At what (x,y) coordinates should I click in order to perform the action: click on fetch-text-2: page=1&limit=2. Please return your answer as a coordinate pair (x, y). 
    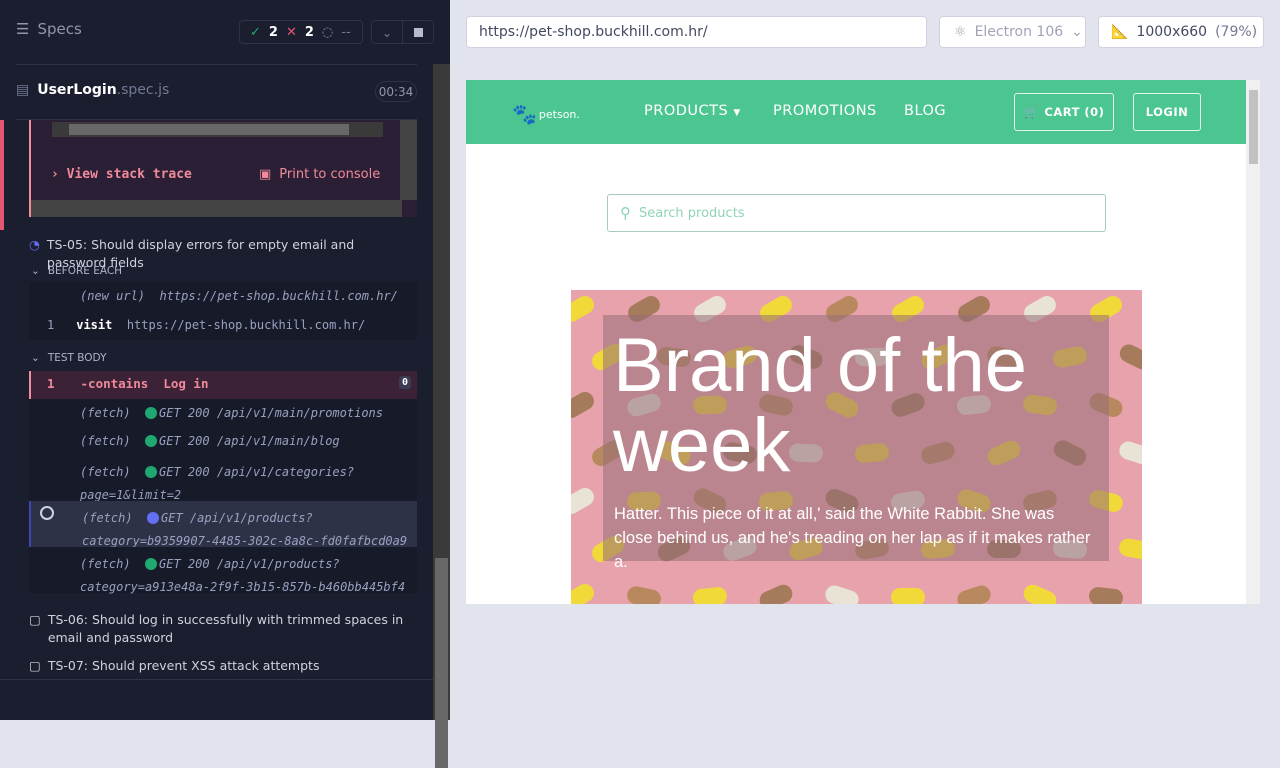
    Looking at the image, I should click on (131, 495).